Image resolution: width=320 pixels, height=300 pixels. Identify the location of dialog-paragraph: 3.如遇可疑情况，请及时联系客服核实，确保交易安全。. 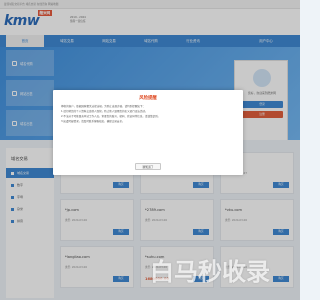
(93, 121).